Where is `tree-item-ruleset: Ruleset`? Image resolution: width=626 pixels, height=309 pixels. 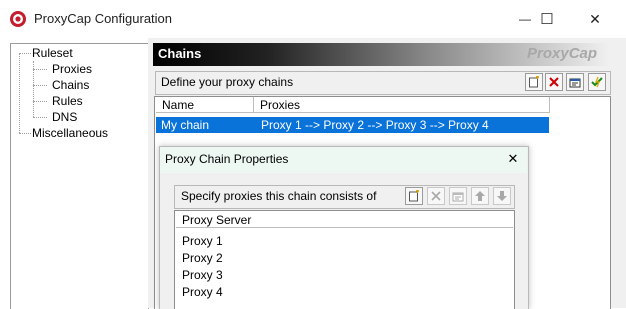
tree-item-ruleset: Ruleset is located at coordinates (52, 53).